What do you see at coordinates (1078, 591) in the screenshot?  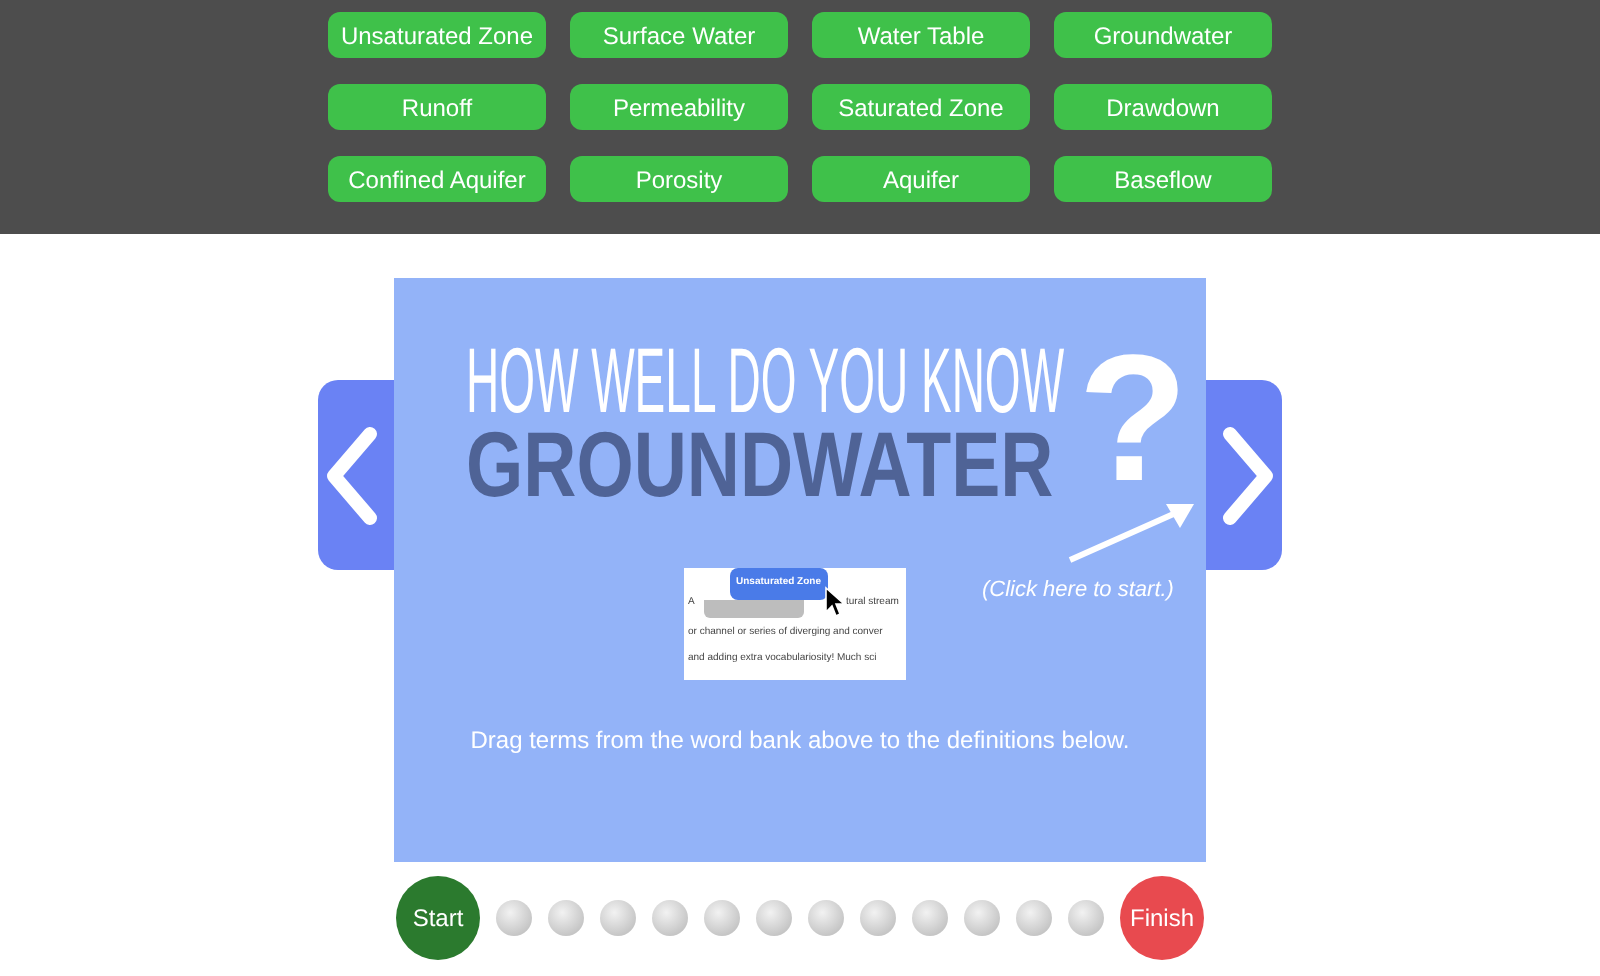 I see `hint-text: (Click here to start.)` at bounding box center [1078, 591].